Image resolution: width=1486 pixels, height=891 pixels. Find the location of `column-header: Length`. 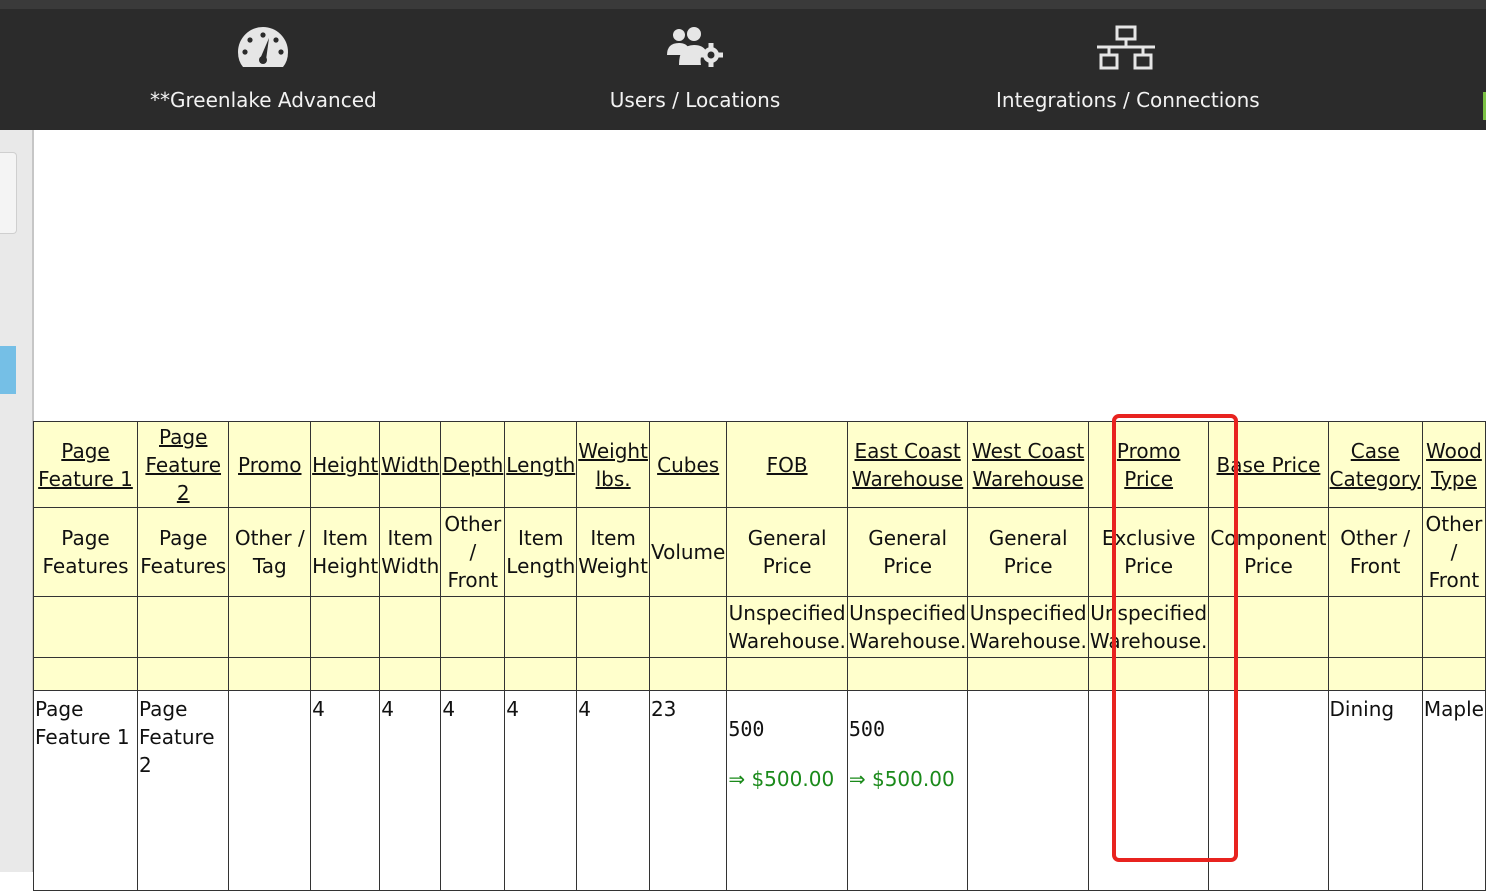

column-header: Length is located at coordinates (541, 464).